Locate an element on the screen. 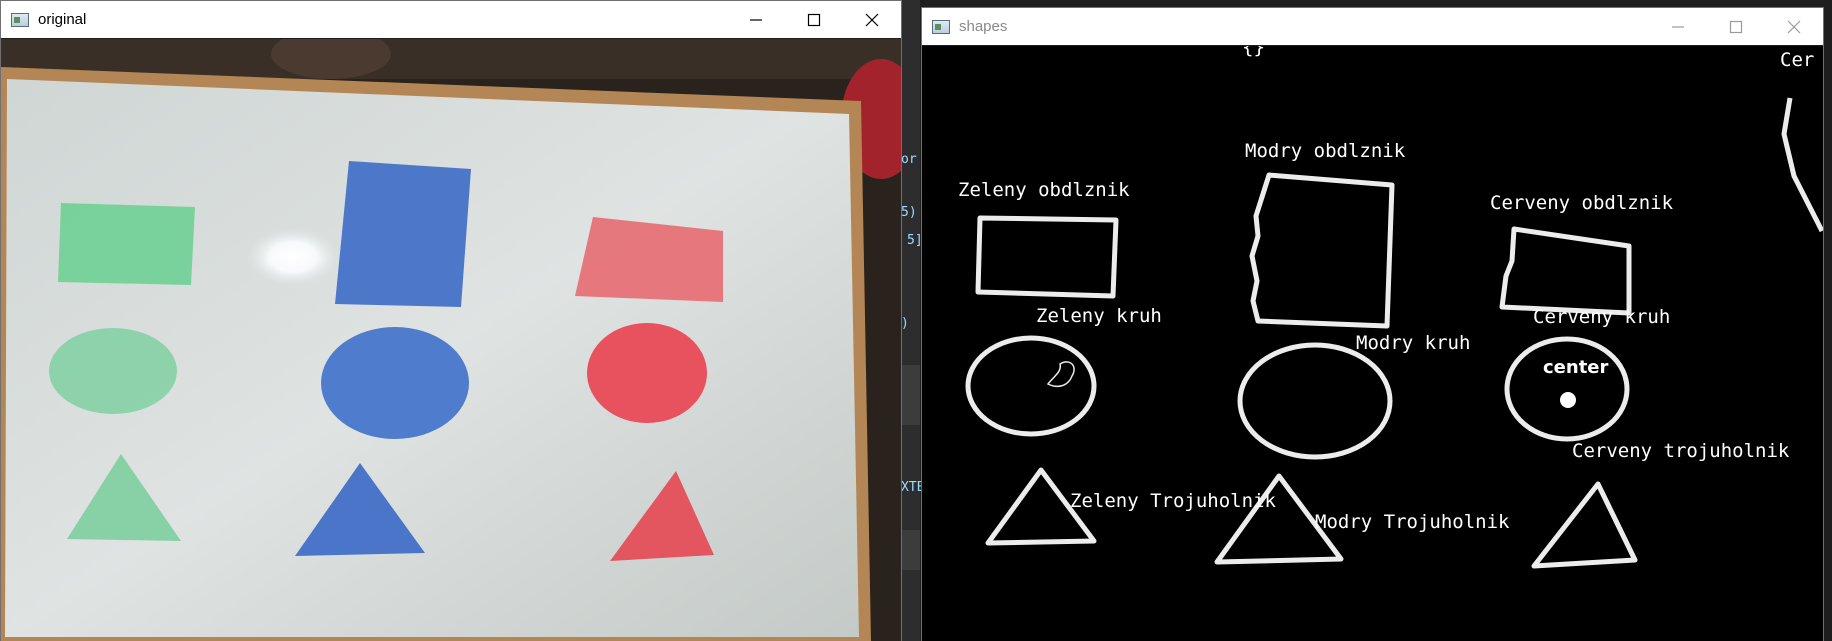 The height and width of the screenshot is (641, 1832). green-circle is located at coordinates (113, 371).